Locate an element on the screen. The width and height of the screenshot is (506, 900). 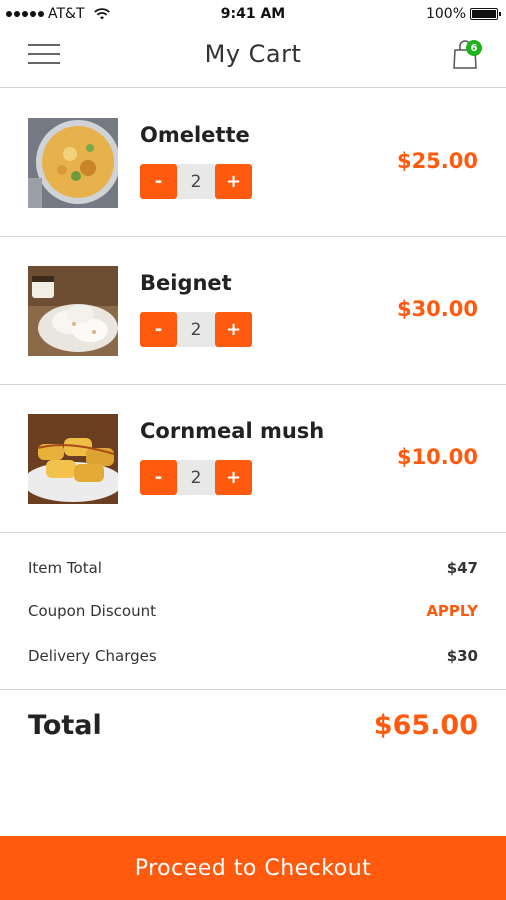
delivery-row: Delivery Charges $30 is located at coordinates (253, 658).